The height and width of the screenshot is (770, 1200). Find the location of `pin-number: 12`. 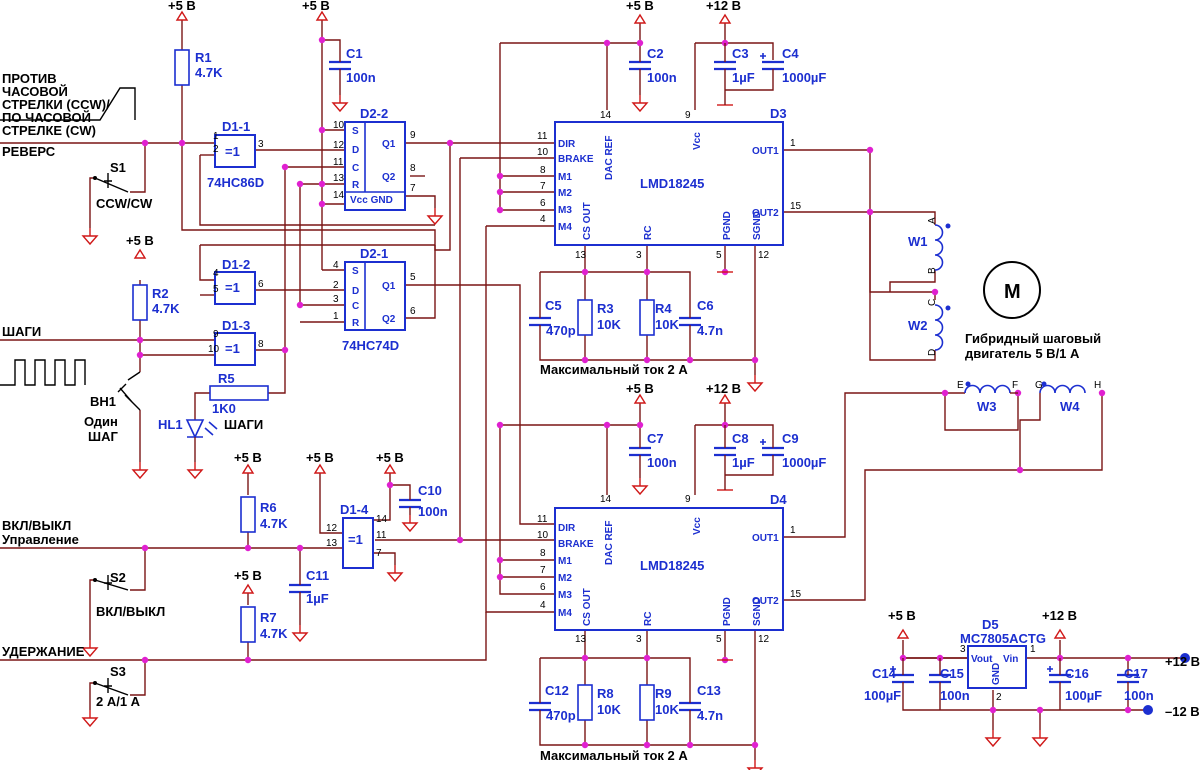

pin-number: 12 is located at coordinates (339, 145).